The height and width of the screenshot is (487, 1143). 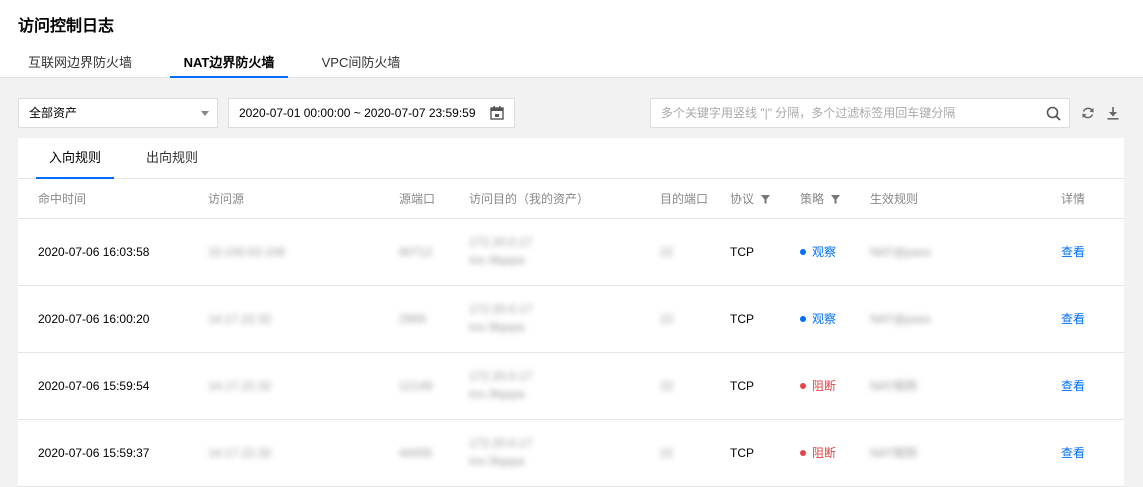 I want to click on cell-src-port: 2959, so click(x=412, y=319).